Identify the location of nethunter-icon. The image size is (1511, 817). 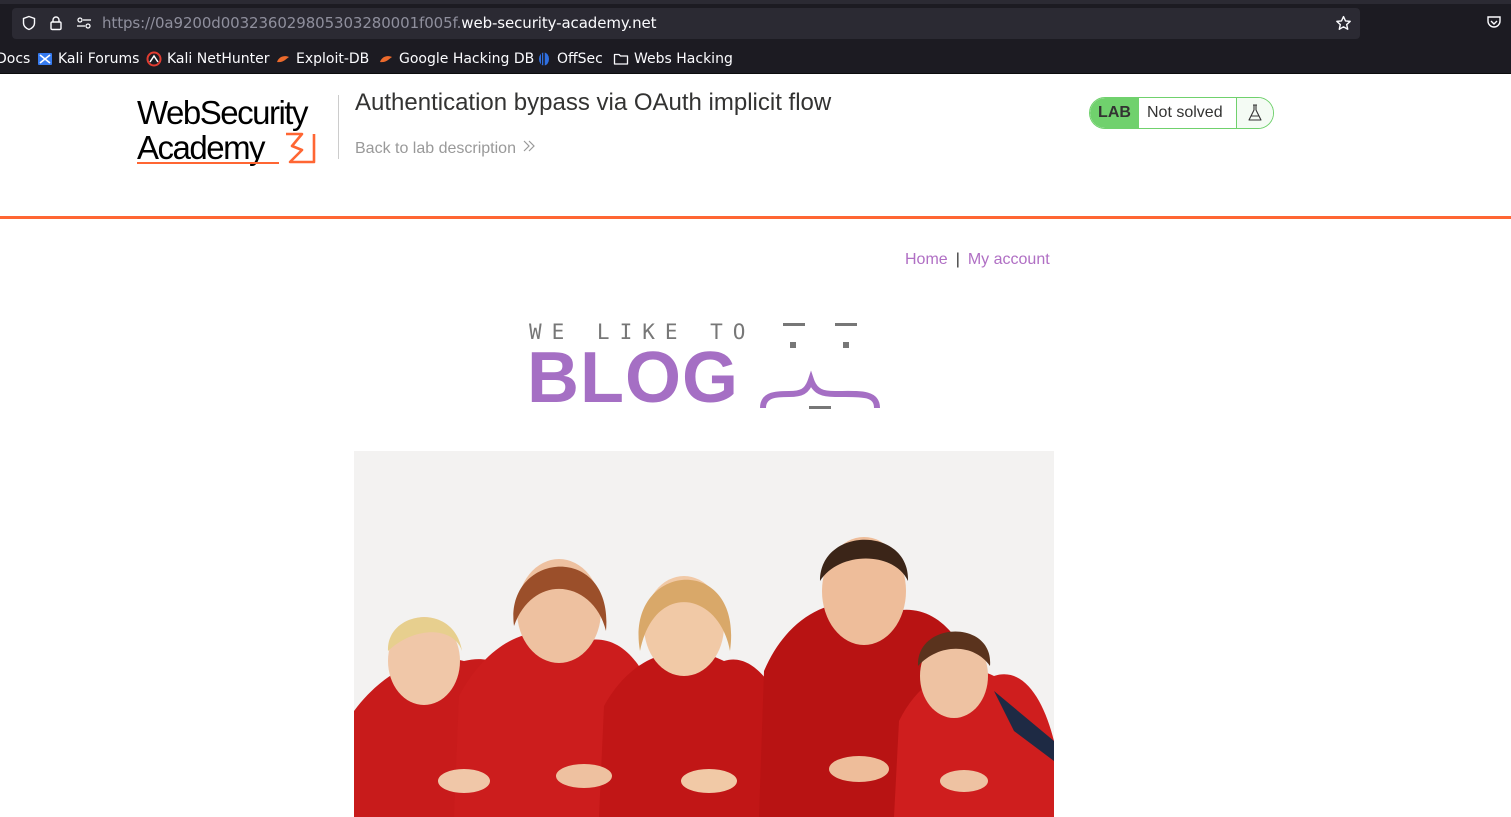
(154, 59).